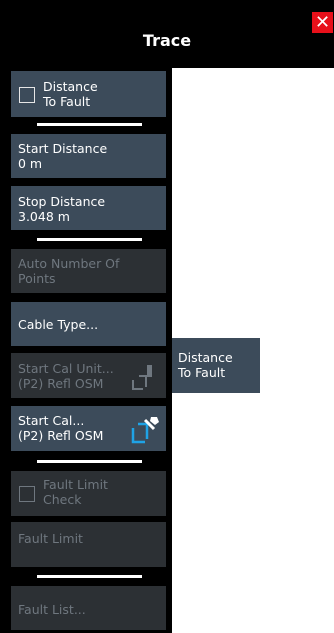  I want to click on start-cal-unit-line2: (P2) Refl OSM, so click(61, 383).